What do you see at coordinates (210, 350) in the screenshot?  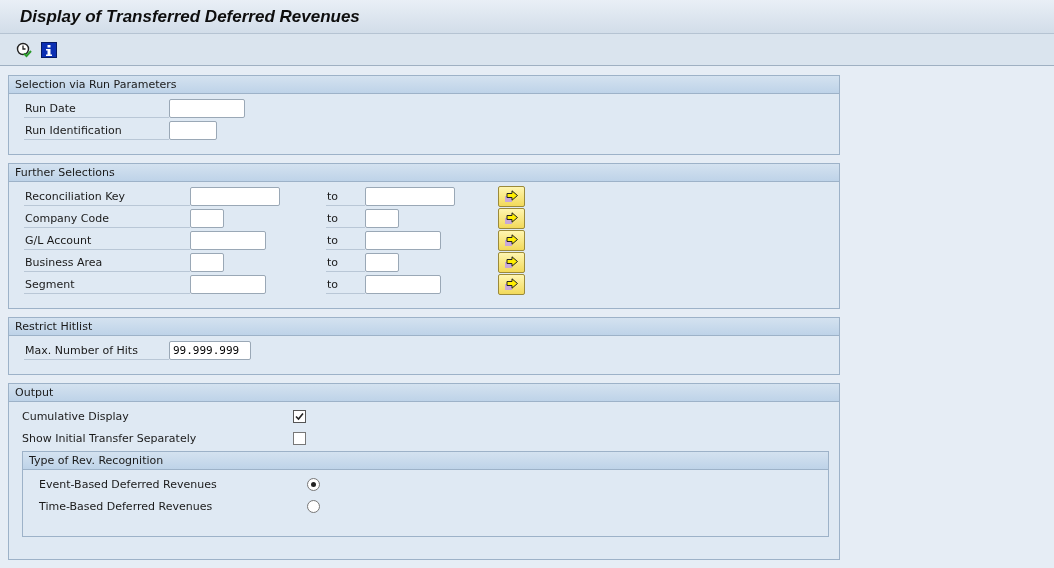 I see `input-field: 99.999.999` at bounding box center [210, 350].